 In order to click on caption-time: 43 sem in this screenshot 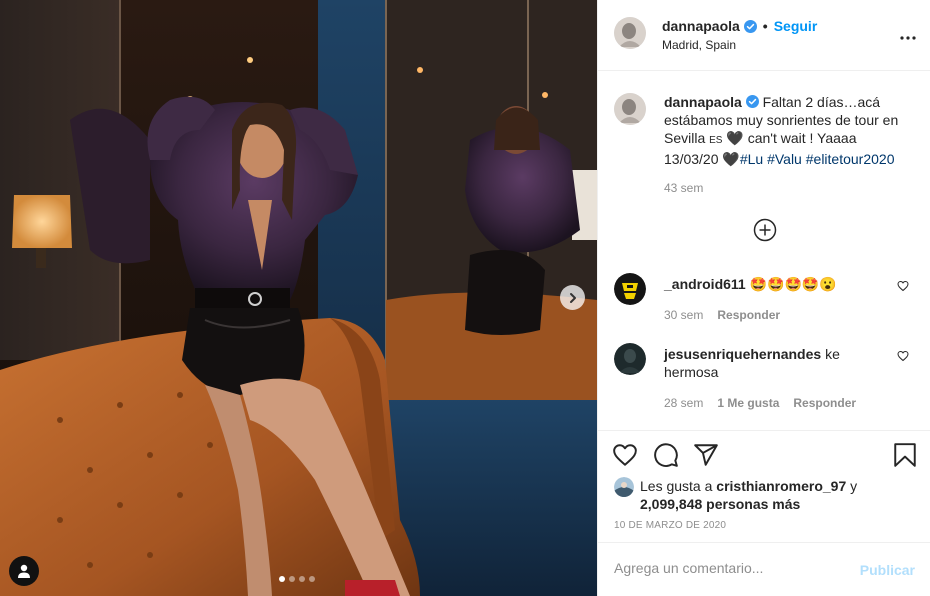, I will do `click(683, 188)`.